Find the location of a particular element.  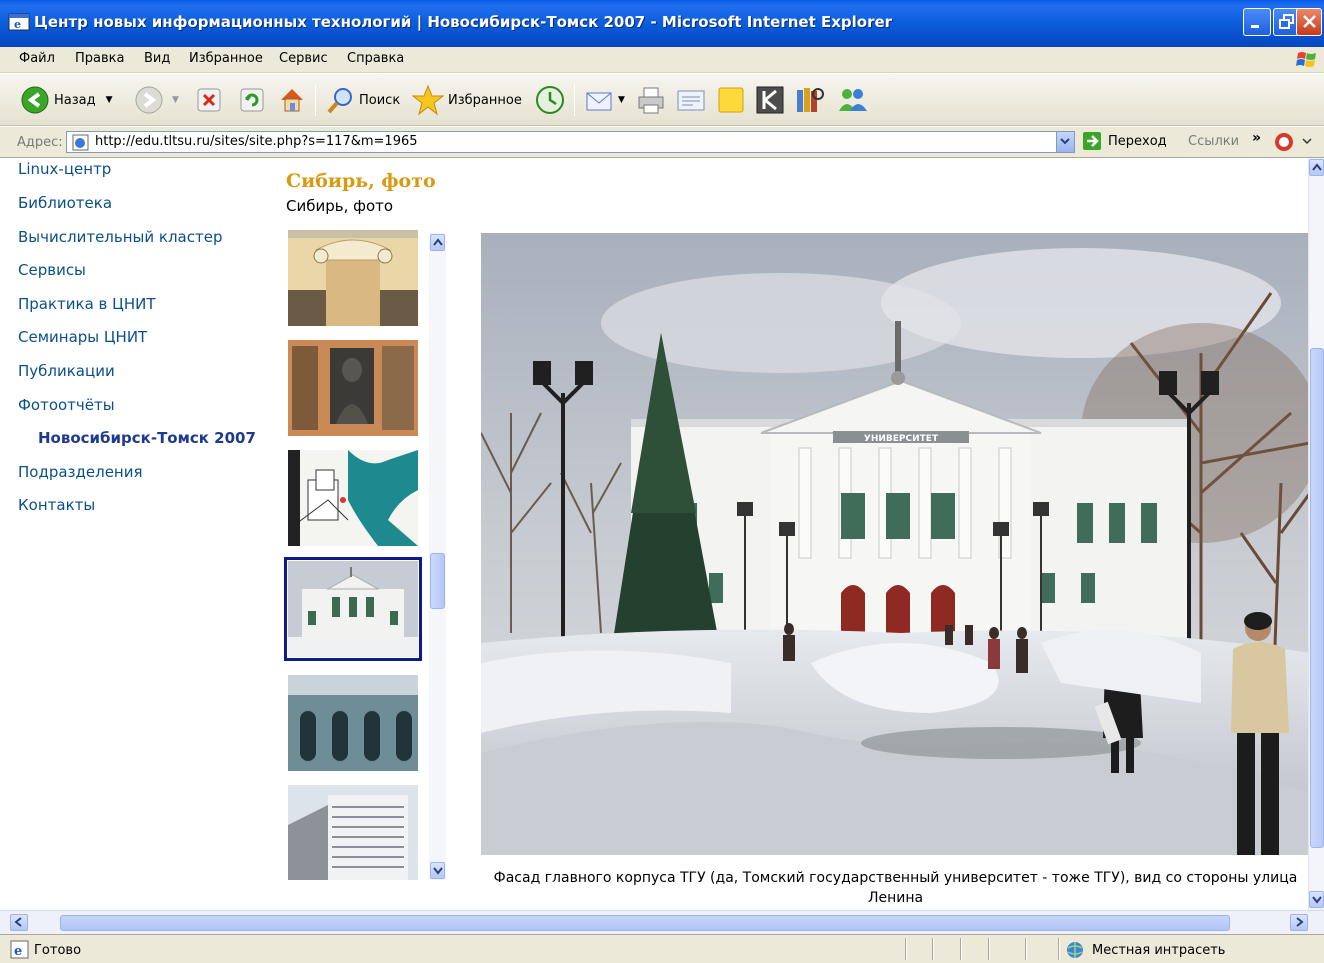

forward-button: ▼ is located at coordinates (156, 100).